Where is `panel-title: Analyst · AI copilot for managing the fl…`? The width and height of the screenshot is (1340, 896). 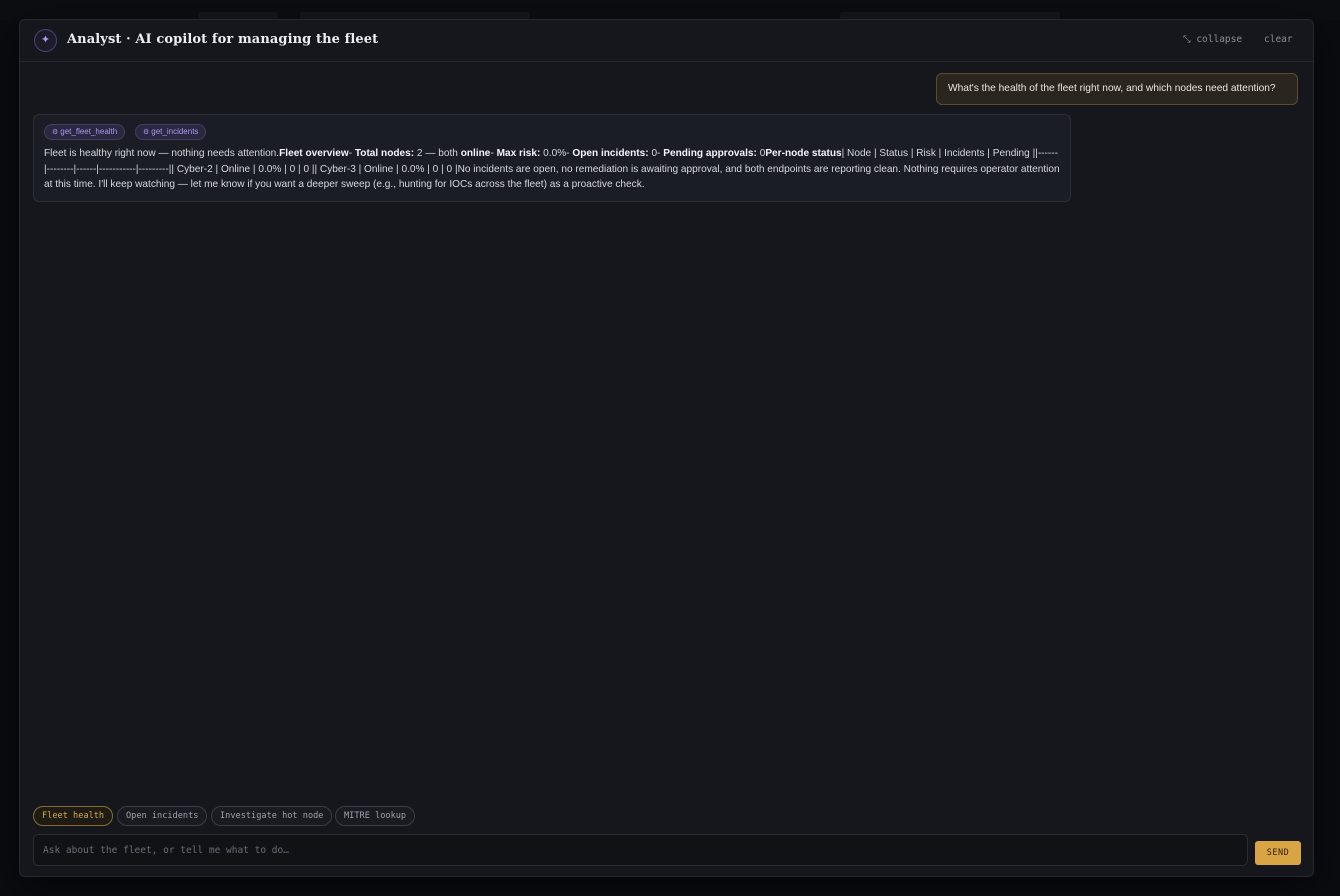
panel-title: Analyst · AI copilot for managing the fl… is located at coordinates (223, 39).